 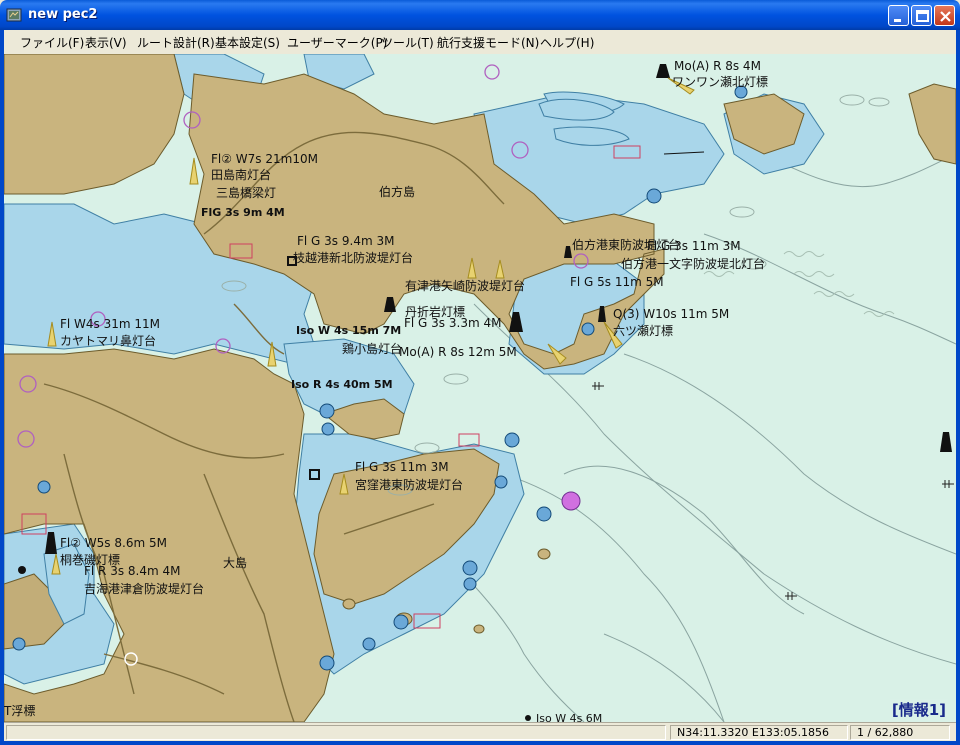 What do you see at coordinates (671, 314) in the screenshot?
I see `chart-label: Q(3) W10s 11m 5M` at bounding box center [671, 314].